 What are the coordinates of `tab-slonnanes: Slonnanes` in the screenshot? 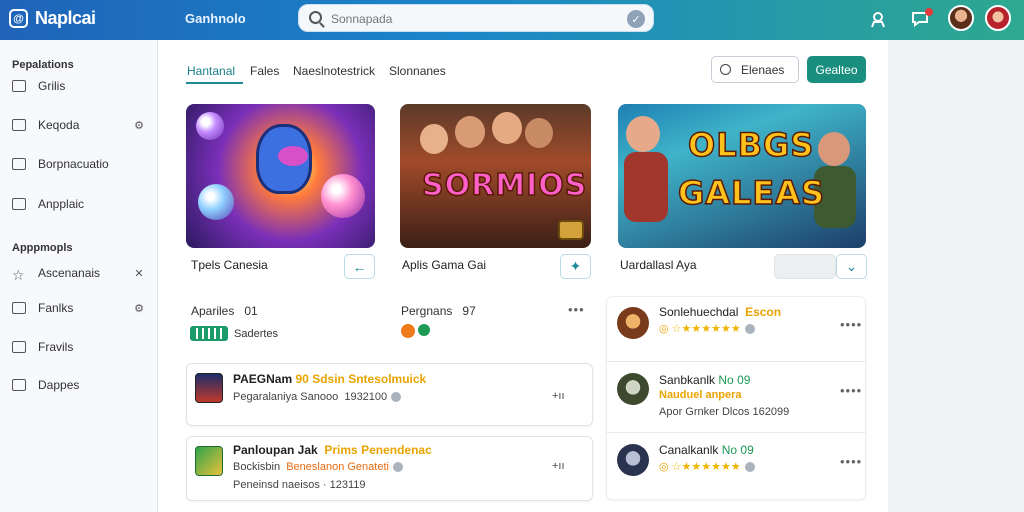 It's located at (417, 71).